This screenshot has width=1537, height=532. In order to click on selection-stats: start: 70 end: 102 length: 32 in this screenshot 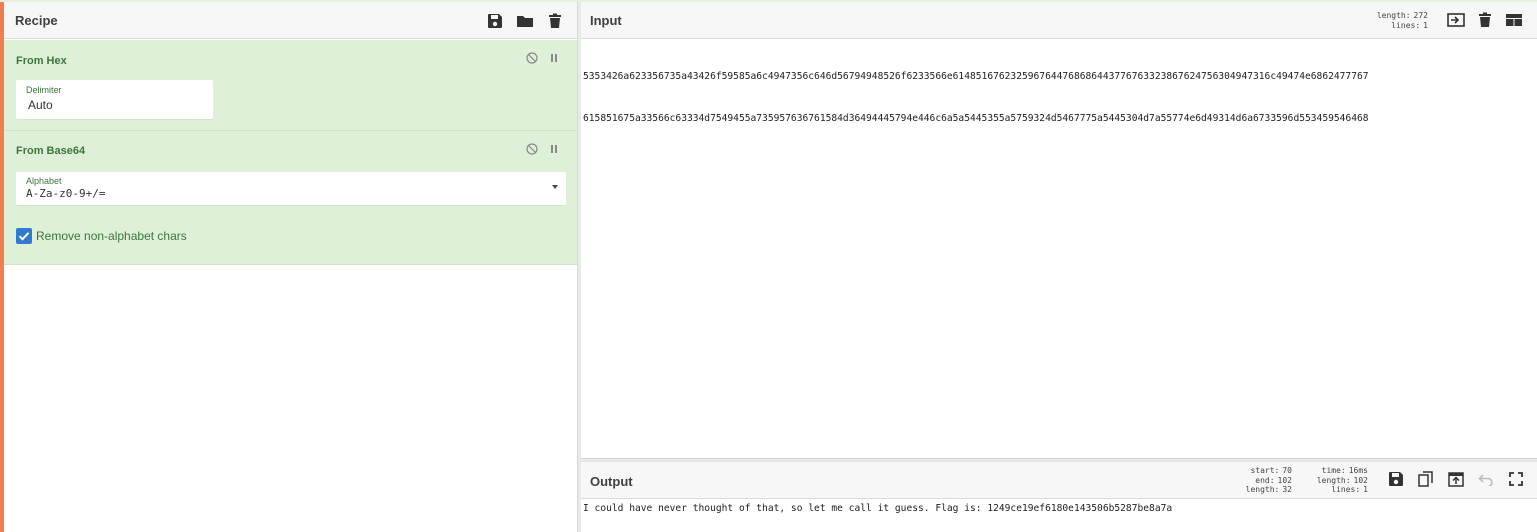, I will do `click(1262, 480)`.